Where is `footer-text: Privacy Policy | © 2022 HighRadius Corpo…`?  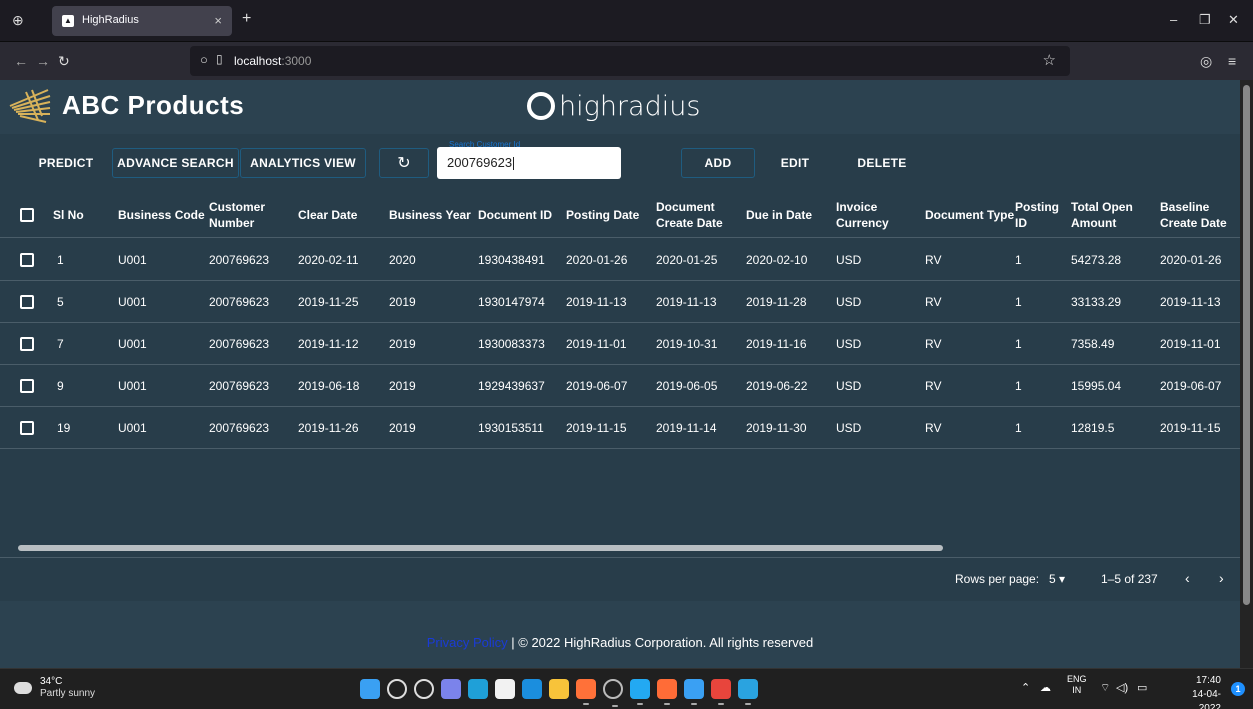 footer-text: Privacy Policy | © 2022 HighRadius Corpo… is located at coordinates (620, 642).